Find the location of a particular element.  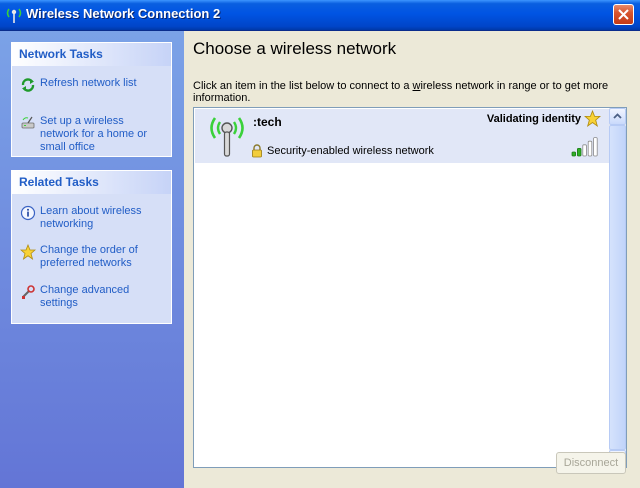

lock-icon is located at coordinates (257, 152).